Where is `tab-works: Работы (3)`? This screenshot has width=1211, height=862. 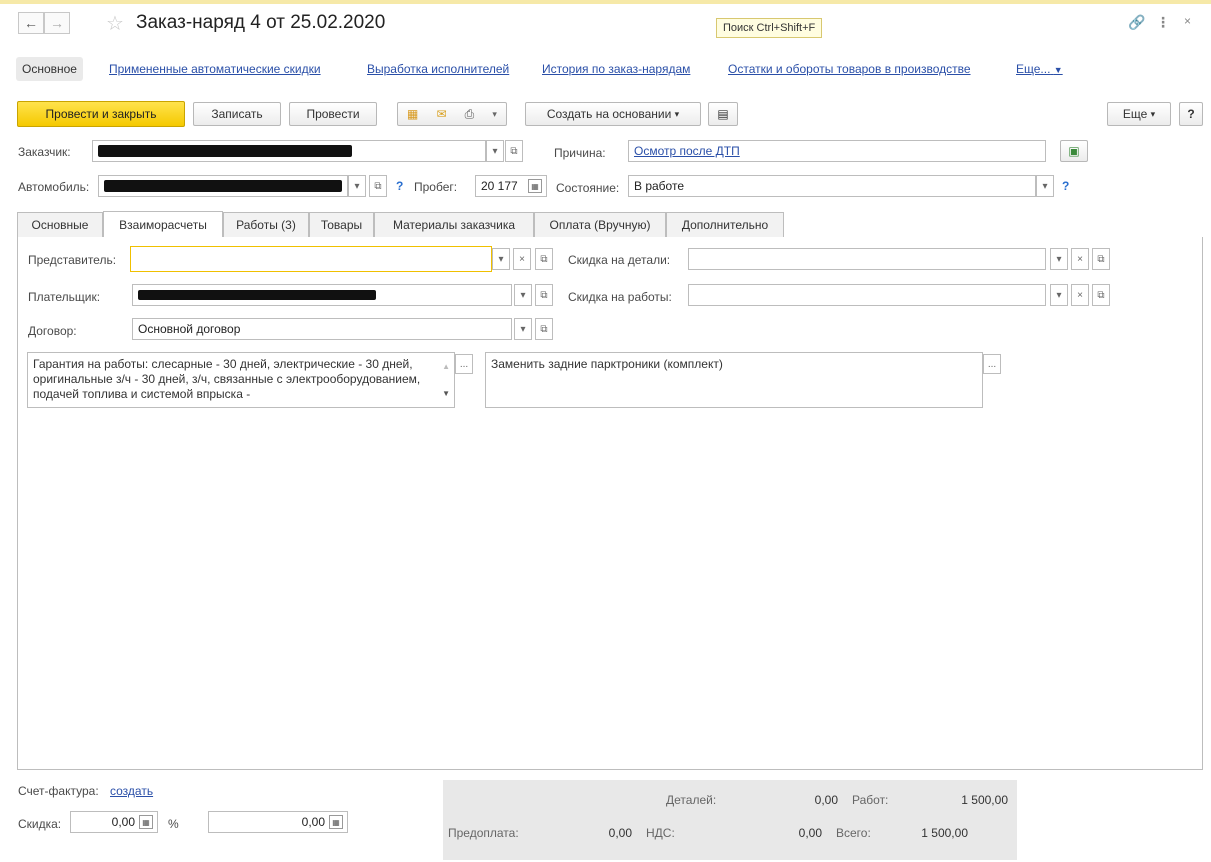
tab-works: Работы (3) is located at coordinates (266, 224).